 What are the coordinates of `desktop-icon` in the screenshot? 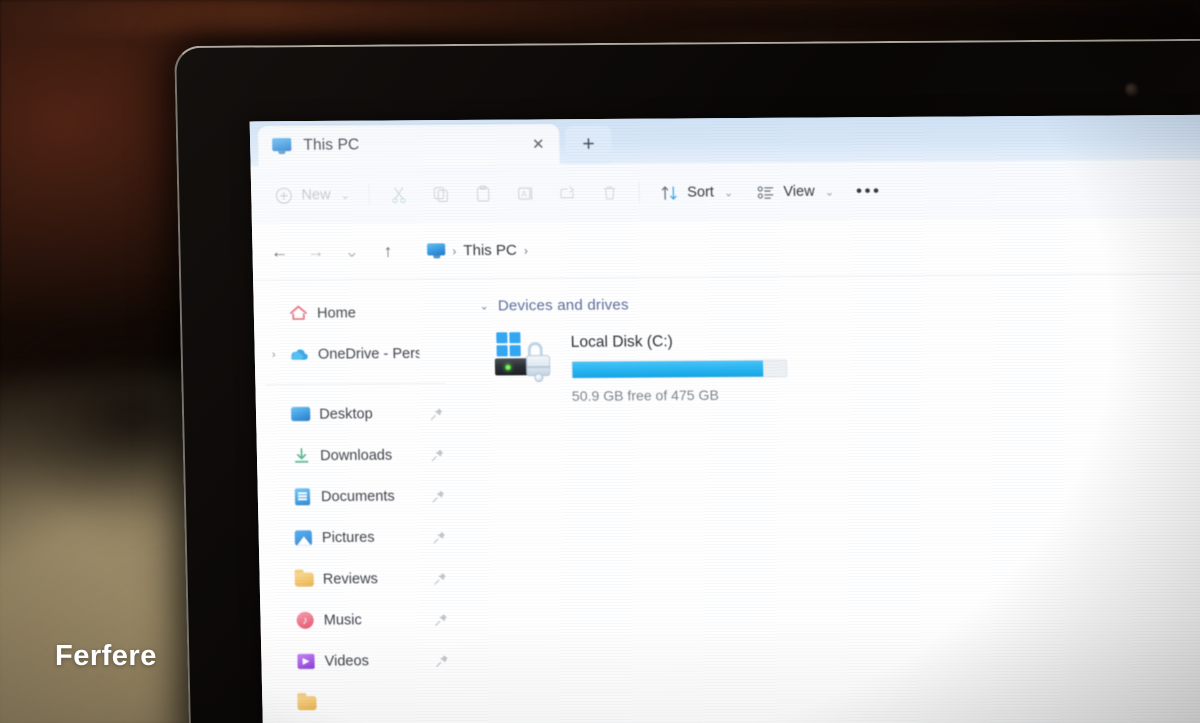 It's located at (300, 414).